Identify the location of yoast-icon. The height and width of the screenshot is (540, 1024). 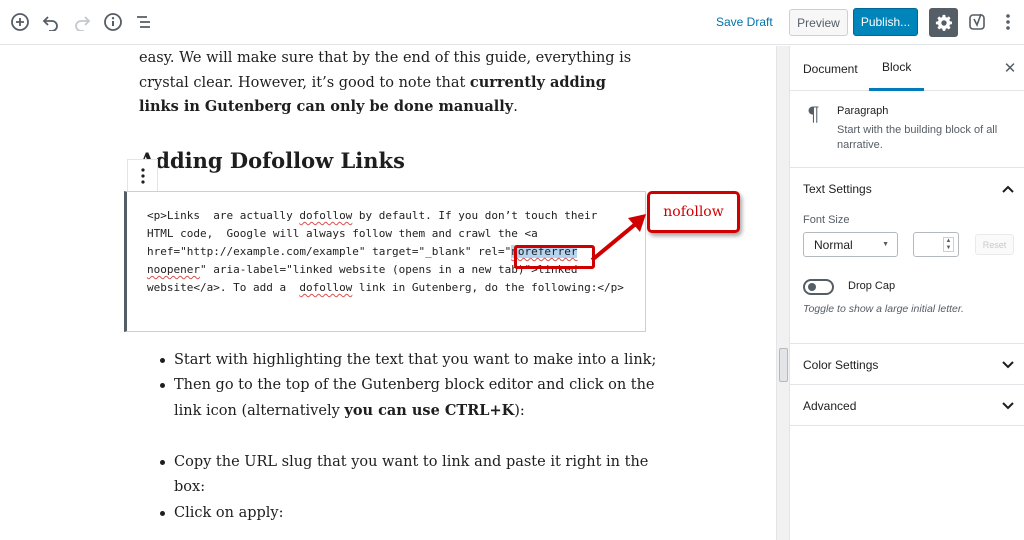
(977, 21).